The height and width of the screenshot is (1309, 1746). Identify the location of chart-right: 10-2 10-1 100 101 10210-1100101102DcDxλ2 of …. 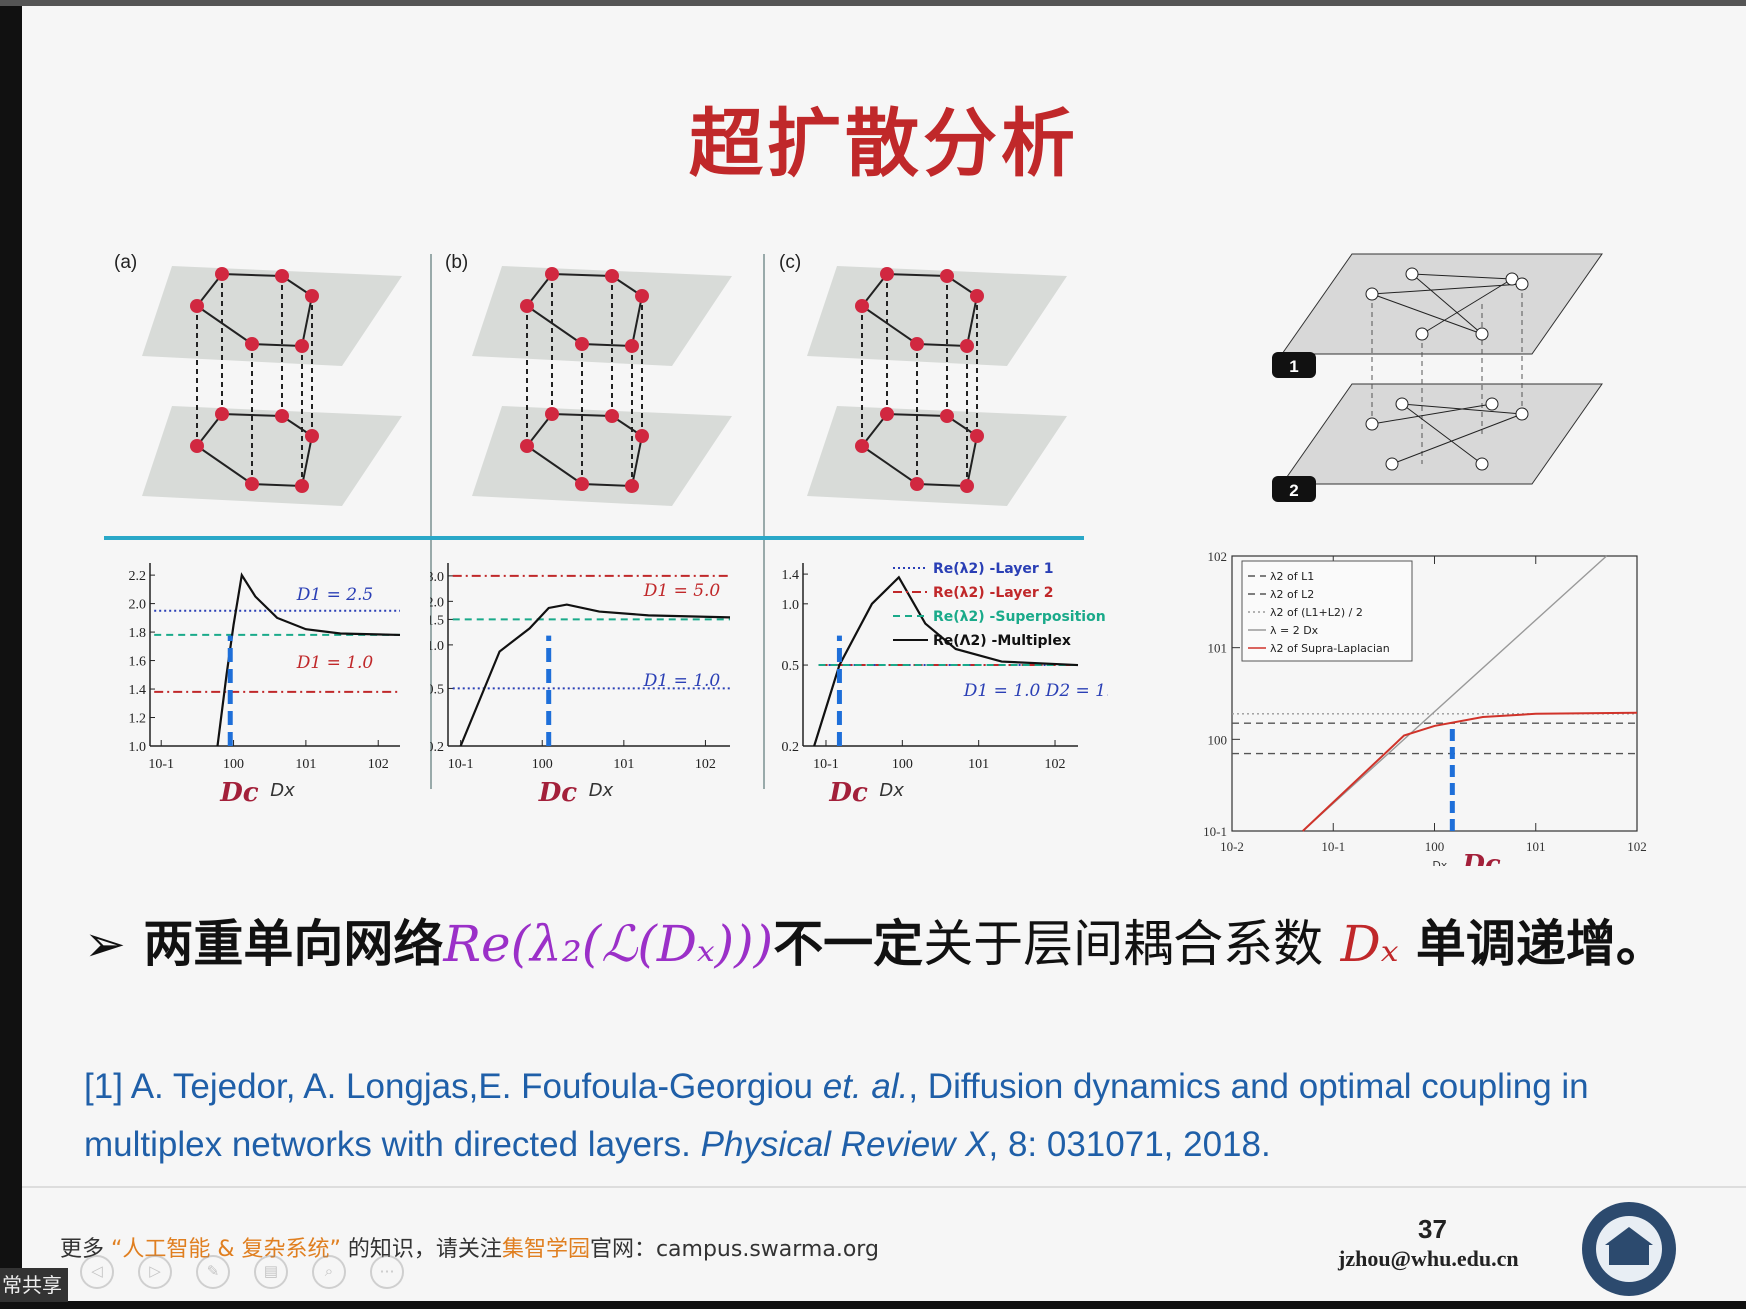
(1425, 707).